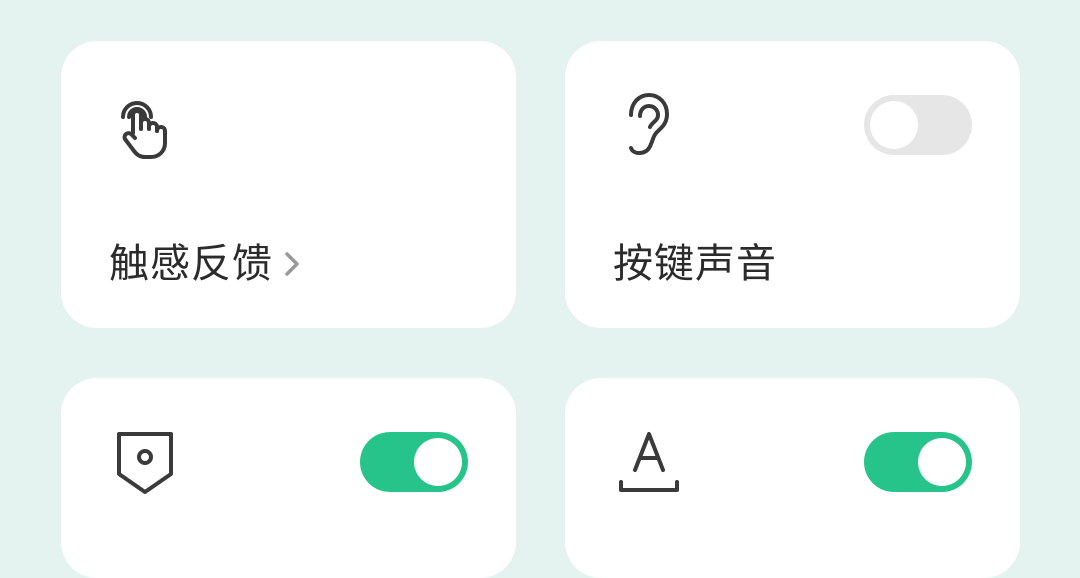 The height and width of the screenshot is (578, 1080). I want to click on tap-hand-icon, so click(145, 125).